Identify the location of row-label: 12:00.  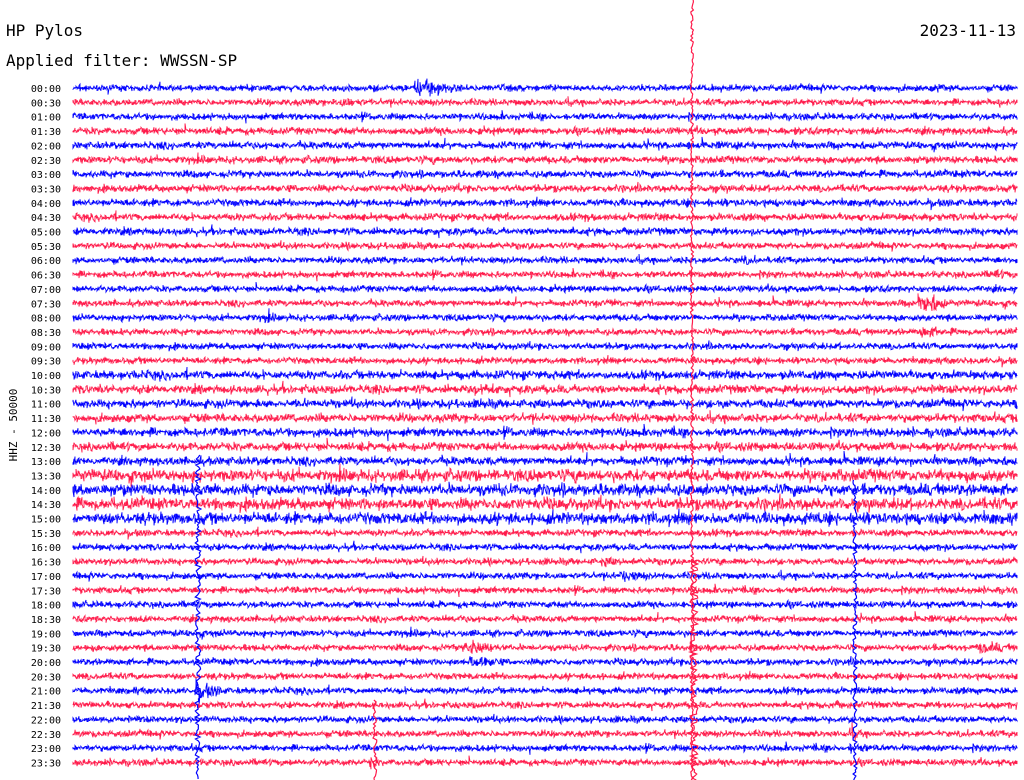
(46, 433).